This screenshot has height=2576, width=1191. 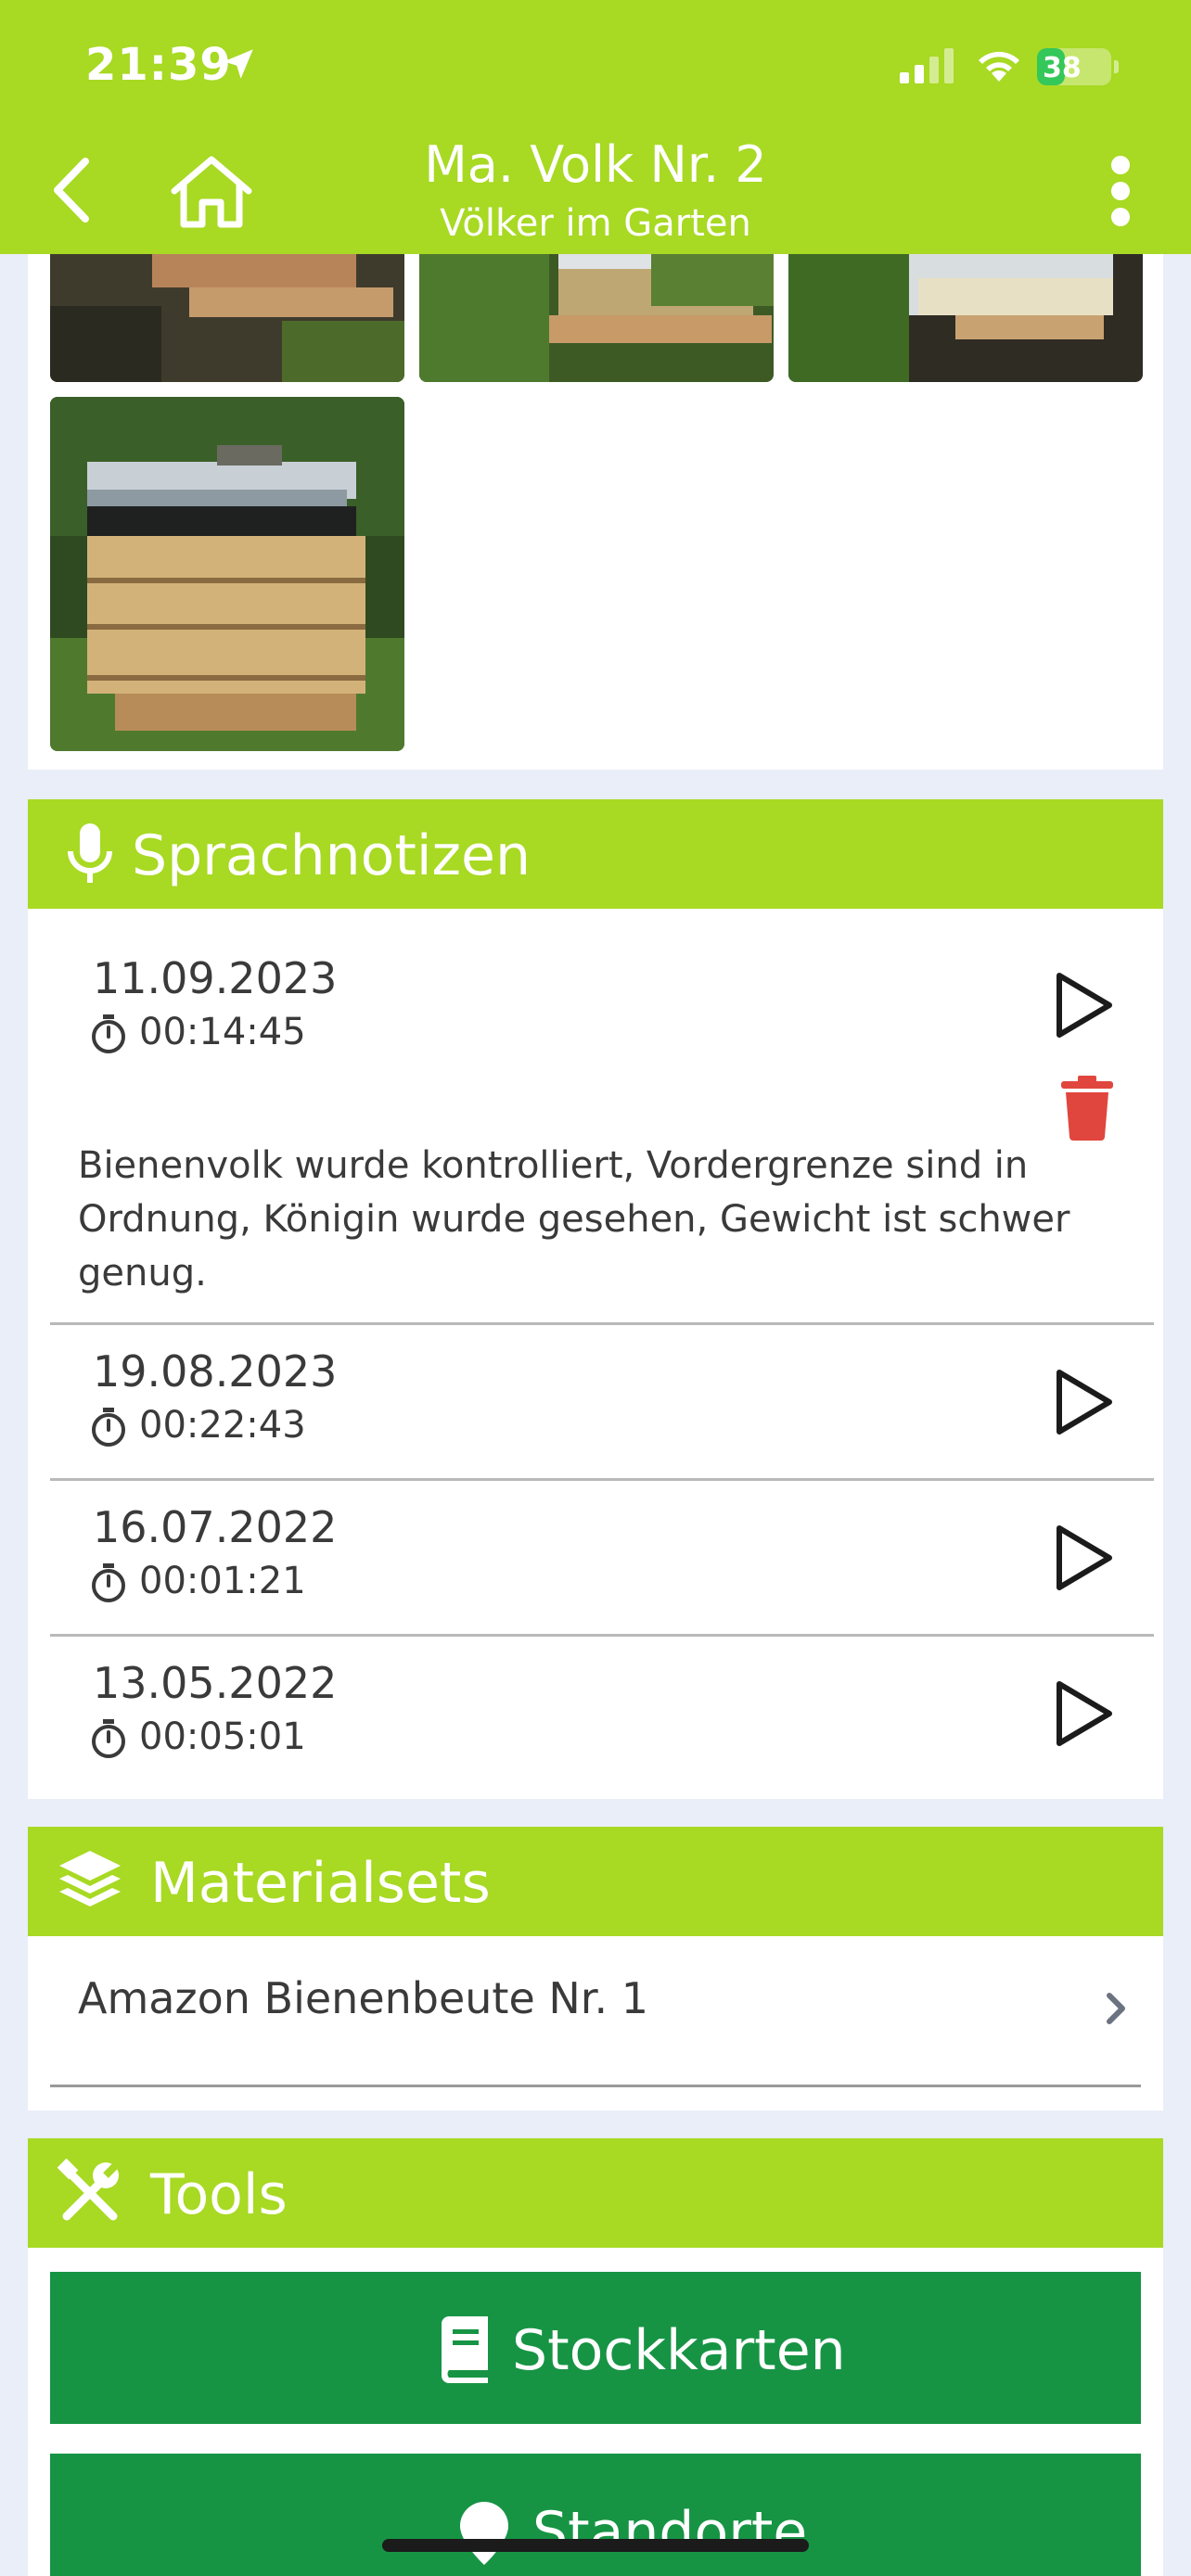 What do you see at coordinates (1116, 2008) in the screenshot?
I see `chevron-right-icon` at bounding box center [1116, 2008].